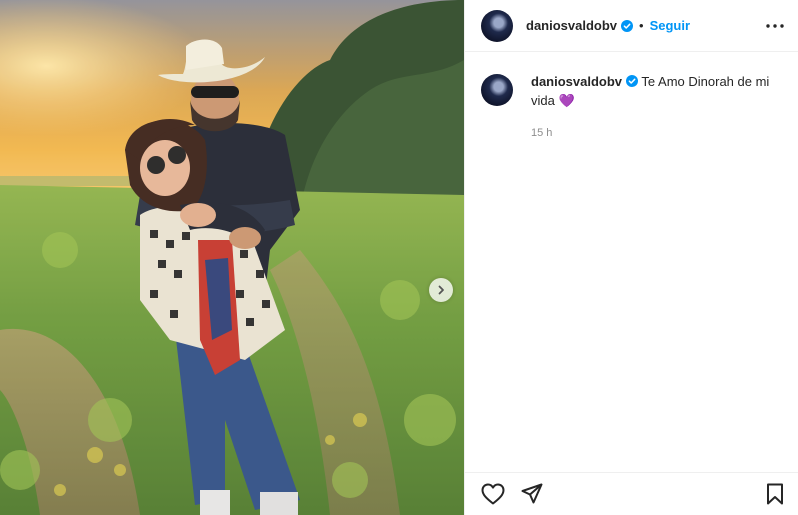 This screenshot has height=515, width=798. I want to click on heart-icon, so click(493, 494).